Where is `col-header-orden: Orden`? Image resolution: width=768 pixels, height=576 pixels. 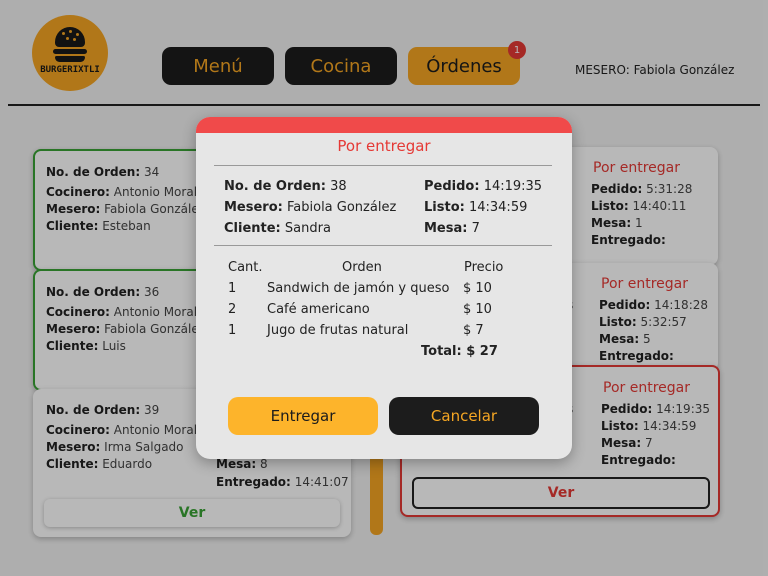 col-header-orden: Orden is located at coordinates (362, 267).